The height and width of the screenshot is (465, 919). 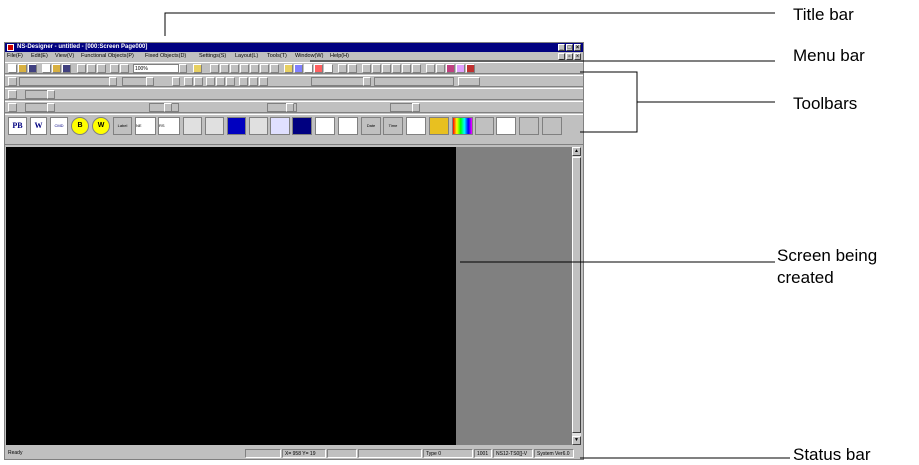 What do you see at coordinates (829, 55) in the screenshot?
I see `callout-menu-bar: Menu bar` at bounding box center [829, 55].